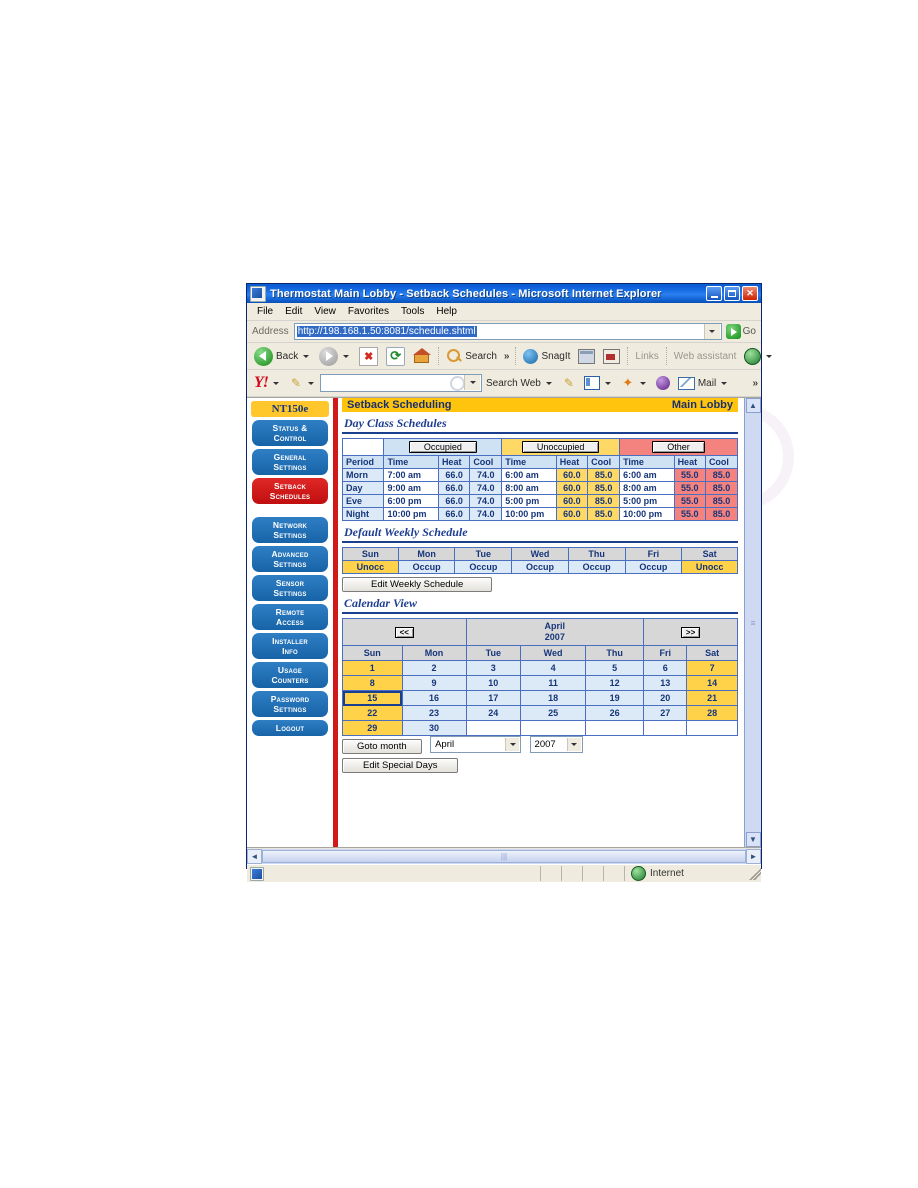 This screenshot has height=1188, width=918. I want to click on yahoo-messenger-button, so click(663, 383).